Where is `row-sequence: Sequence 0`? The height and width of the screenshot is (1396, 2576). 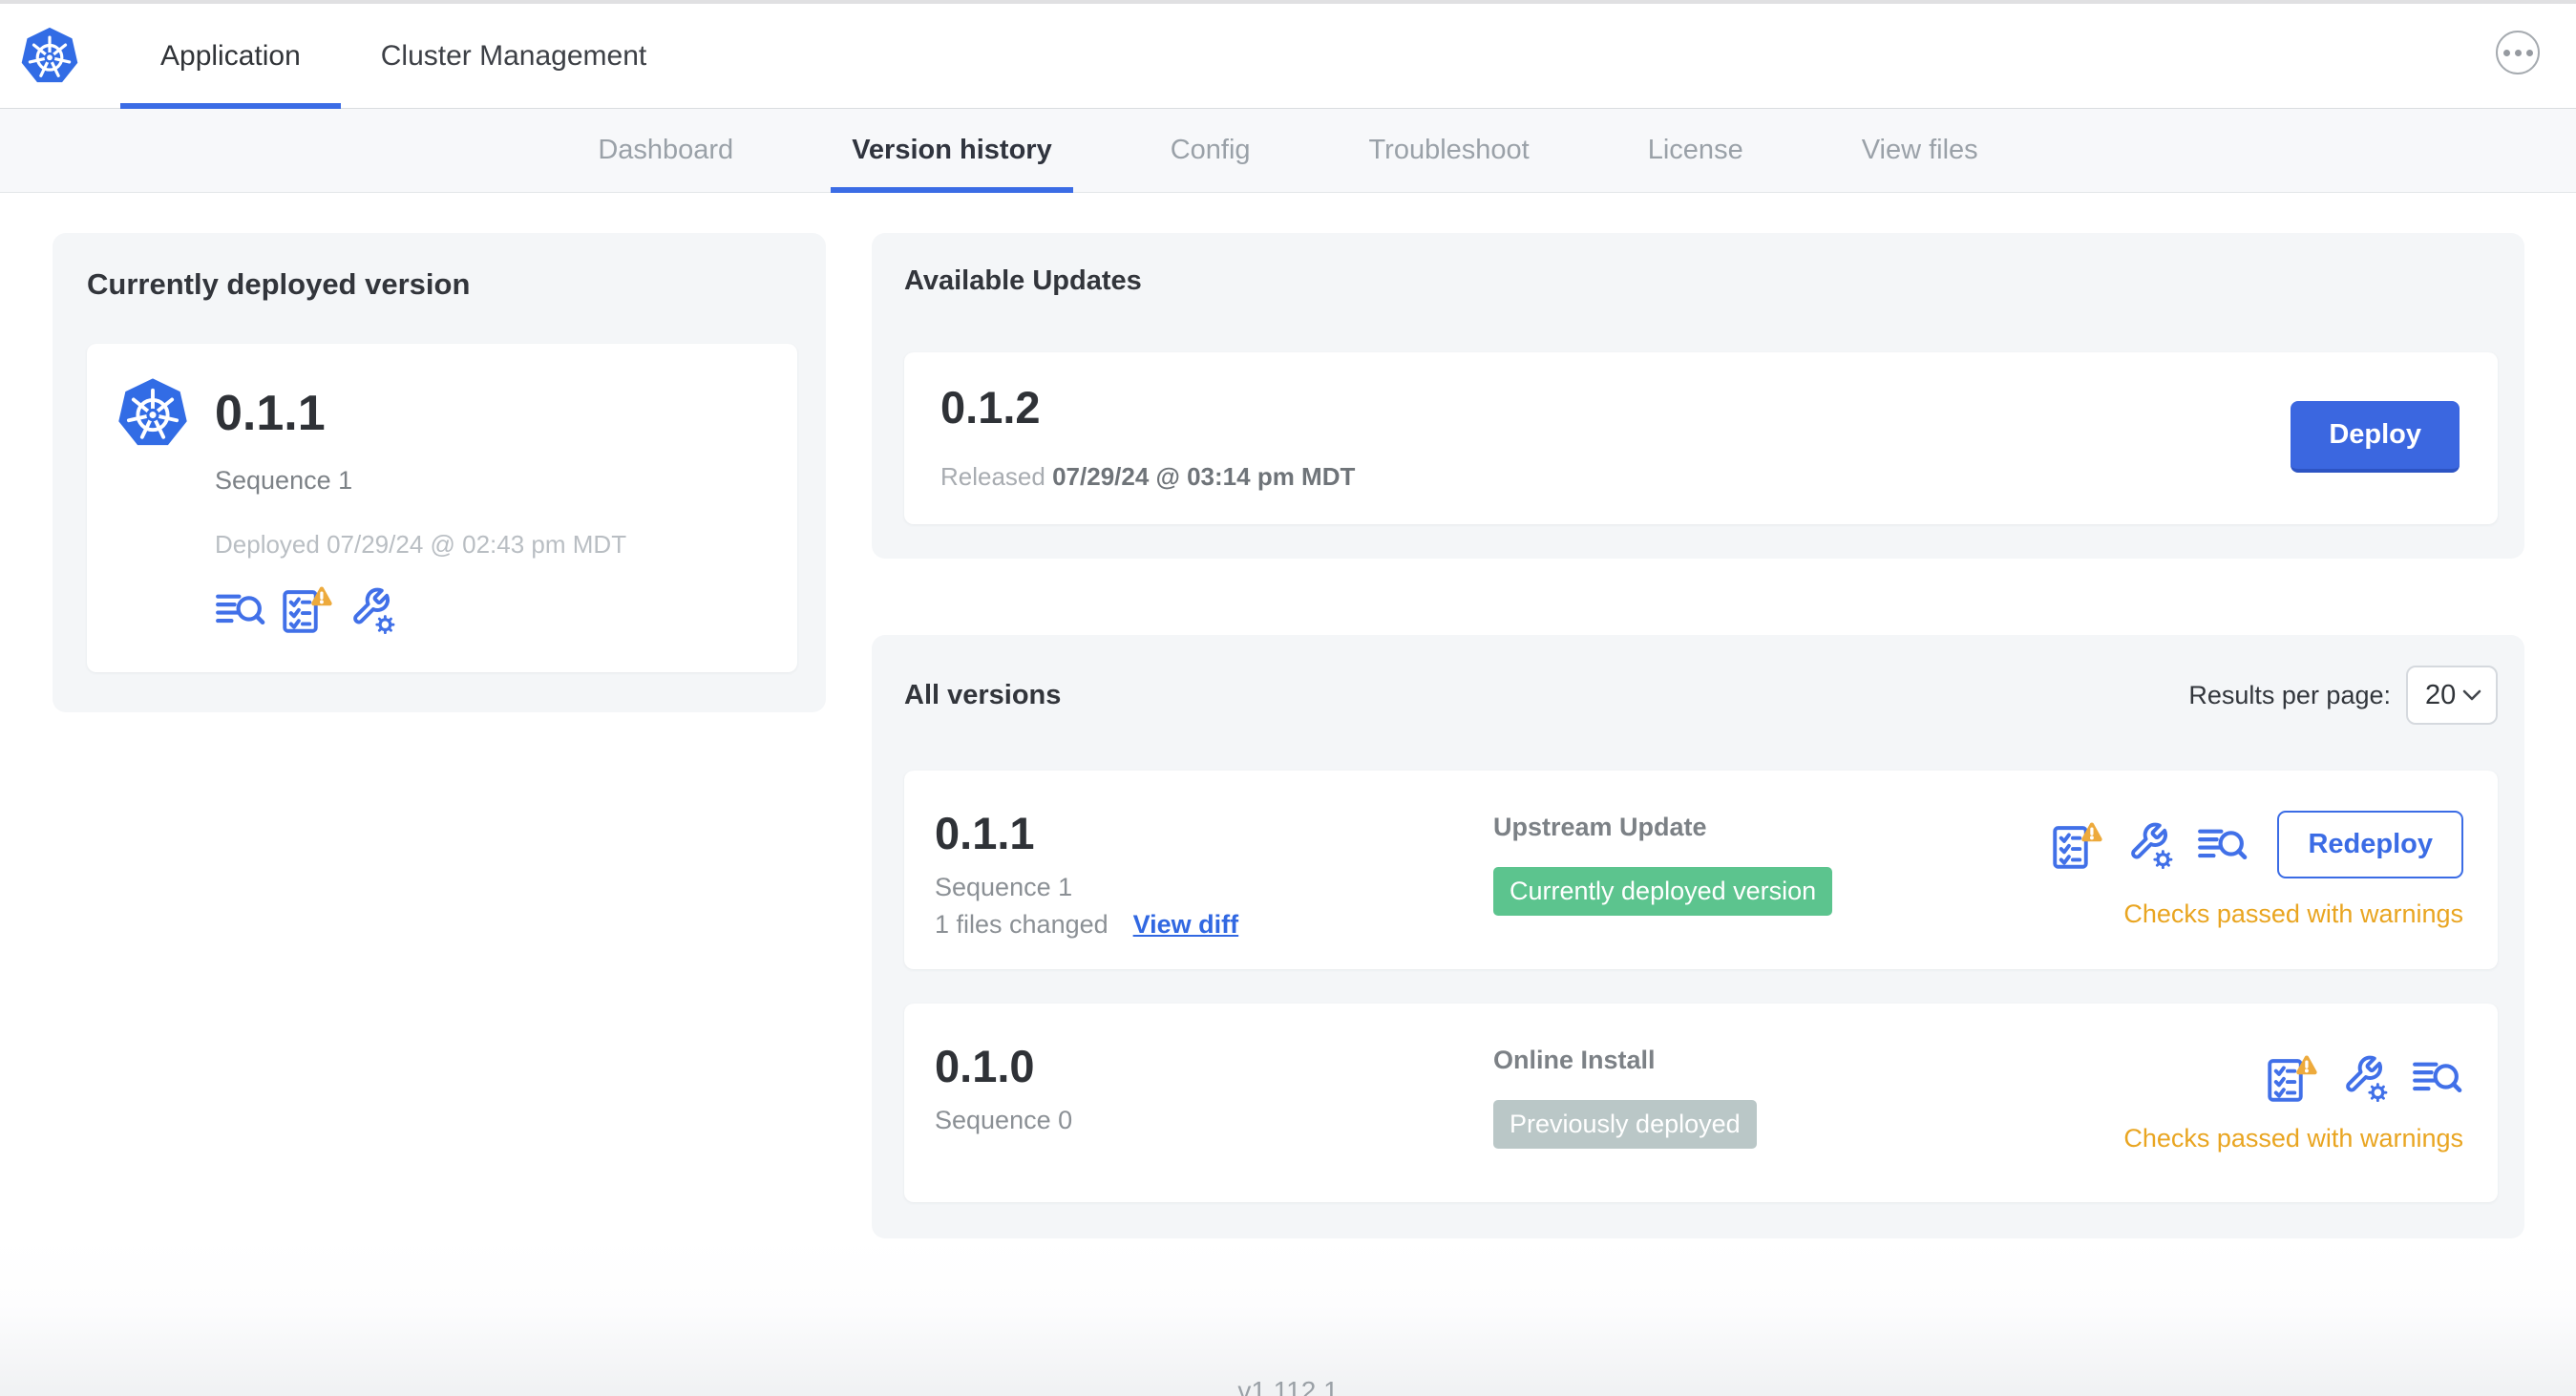 row-sequence: Sequence 0 is located at coordinates (1004, 1120).